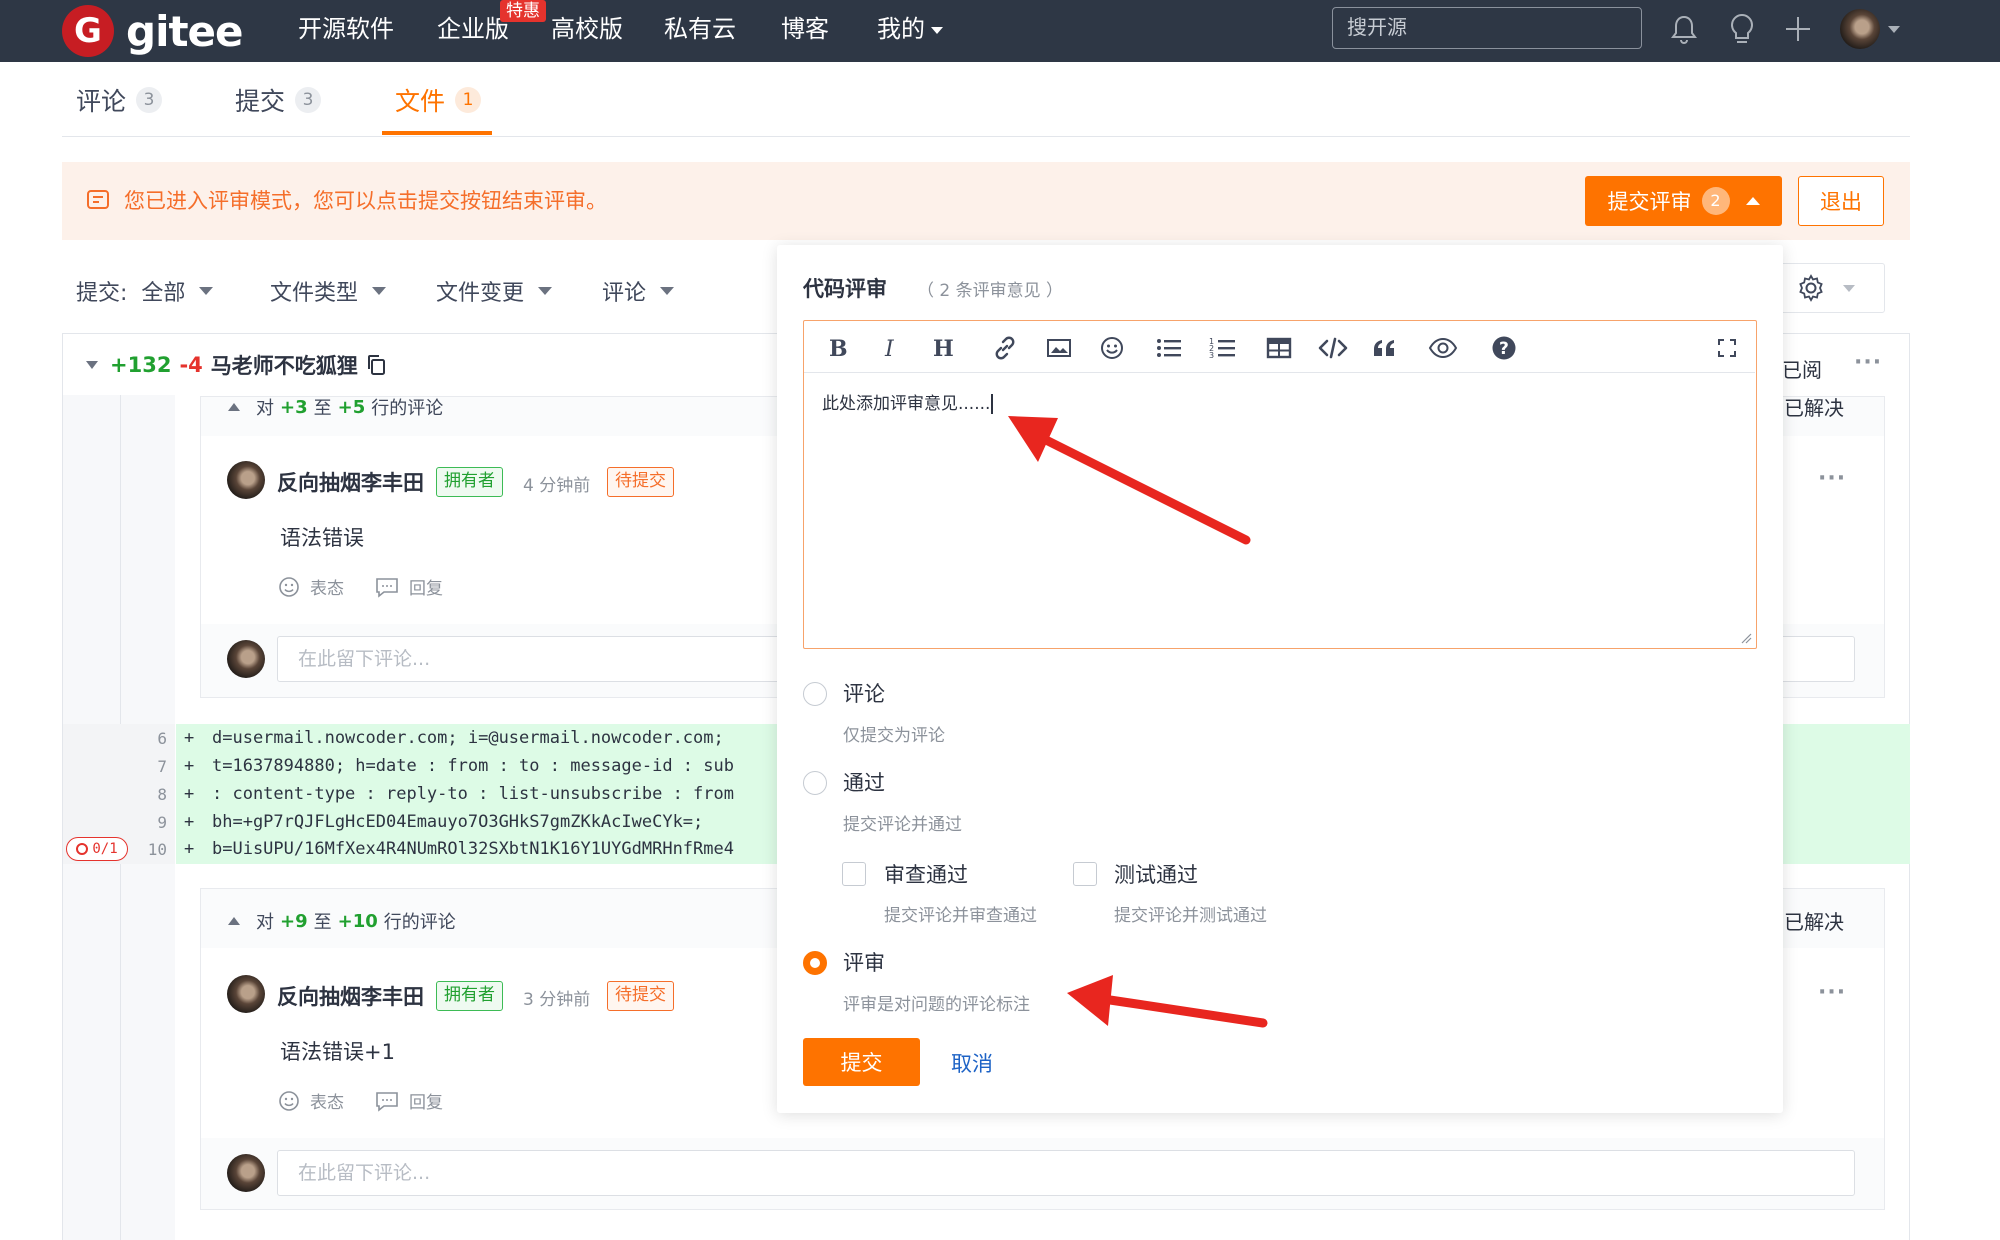  What do you see at coordinates (1085, 874) in the screenshot?
I see `checkbox-test-pass` at bounding box center [1085, 874].